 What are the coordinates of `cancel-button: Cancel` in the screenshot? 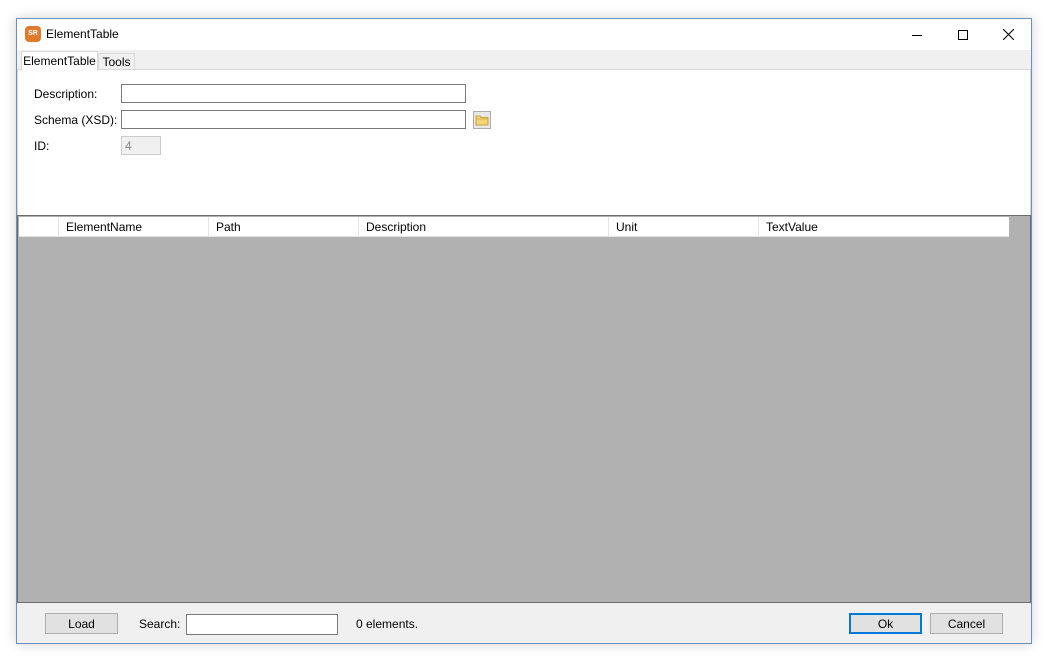 It's located at (966, 623).